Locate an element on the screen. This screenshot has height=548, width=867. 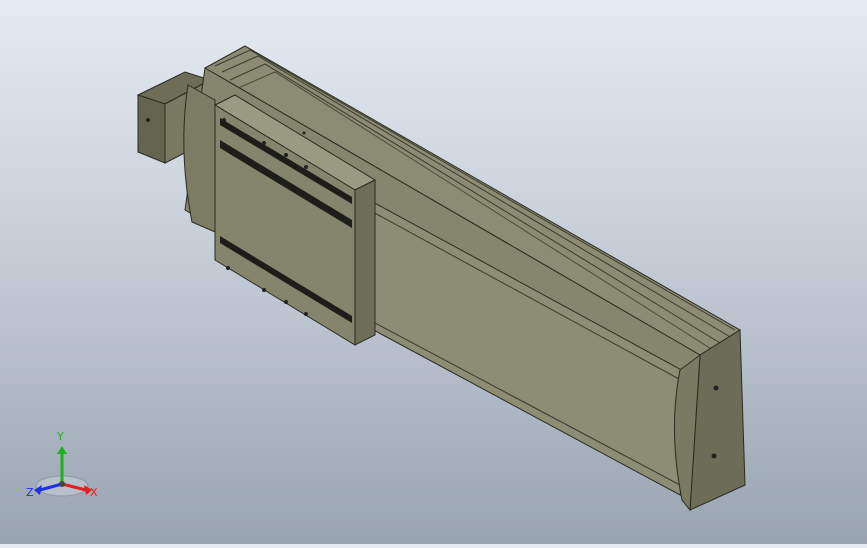
z-axis-label: Z is located at coordinates (30, 492).